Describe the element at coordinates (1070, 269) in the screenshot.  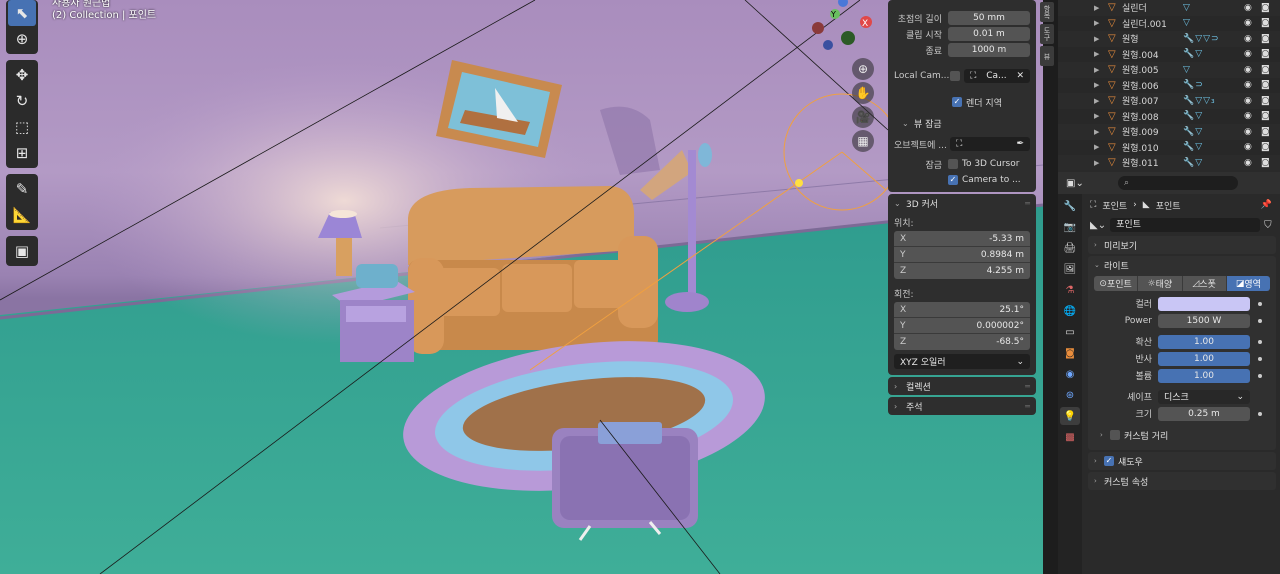
I see `view-layer-tab-icon: 🖼` at that location.